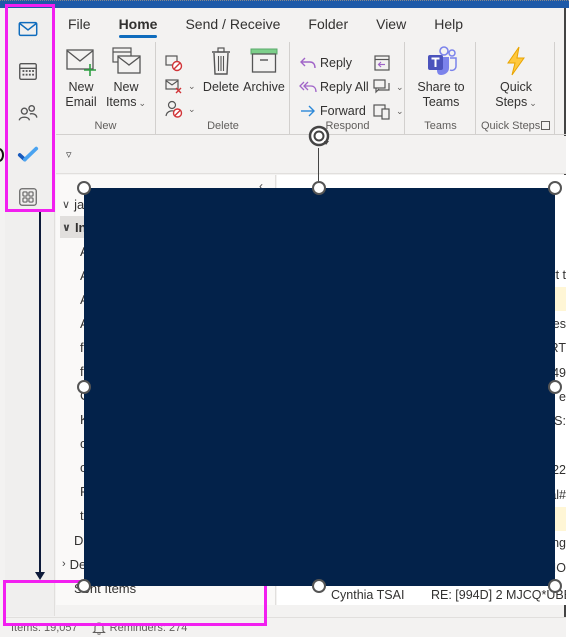 Image resolution: width=569 pixels, height=637 pixels. Describe the element at coordinates (81, 102) in the screenshot. I see `new-email-label-2: Email` at that location.